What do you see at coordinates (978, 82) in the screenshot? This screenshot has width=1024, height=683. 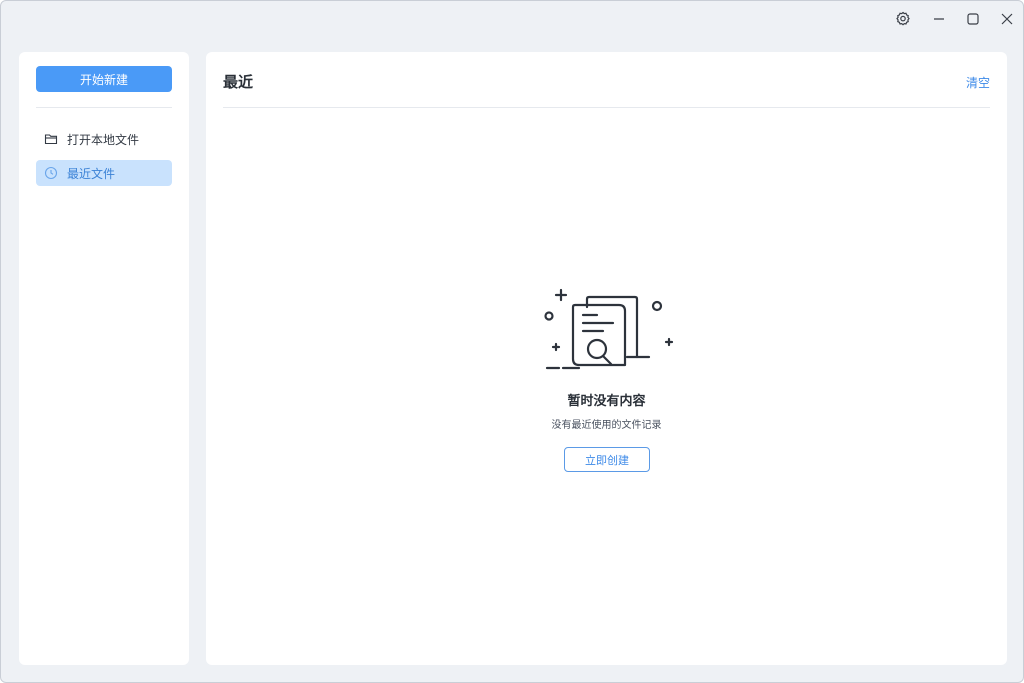 I see `clear-button: 清空` at bounding box center [978, 82].